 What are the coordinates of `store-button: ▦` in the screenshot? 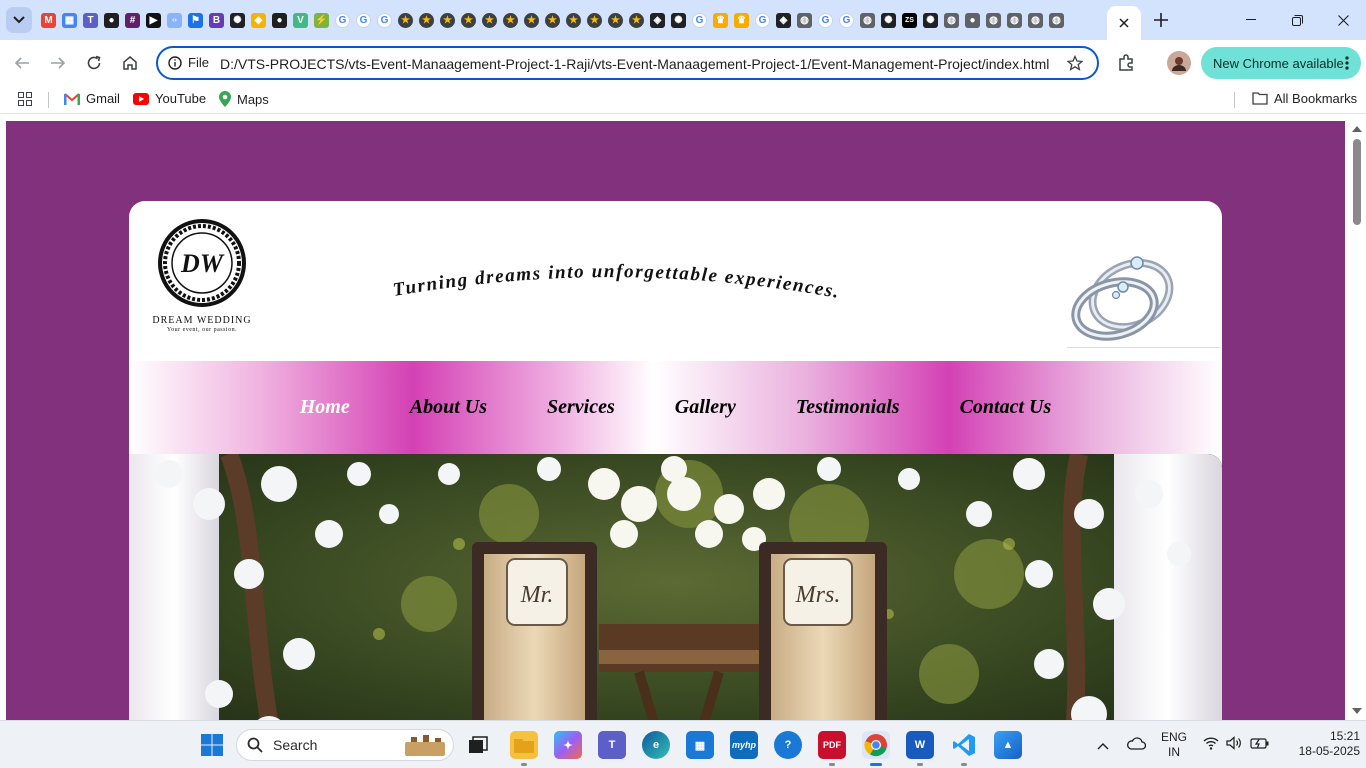 It's located at (700, 745).